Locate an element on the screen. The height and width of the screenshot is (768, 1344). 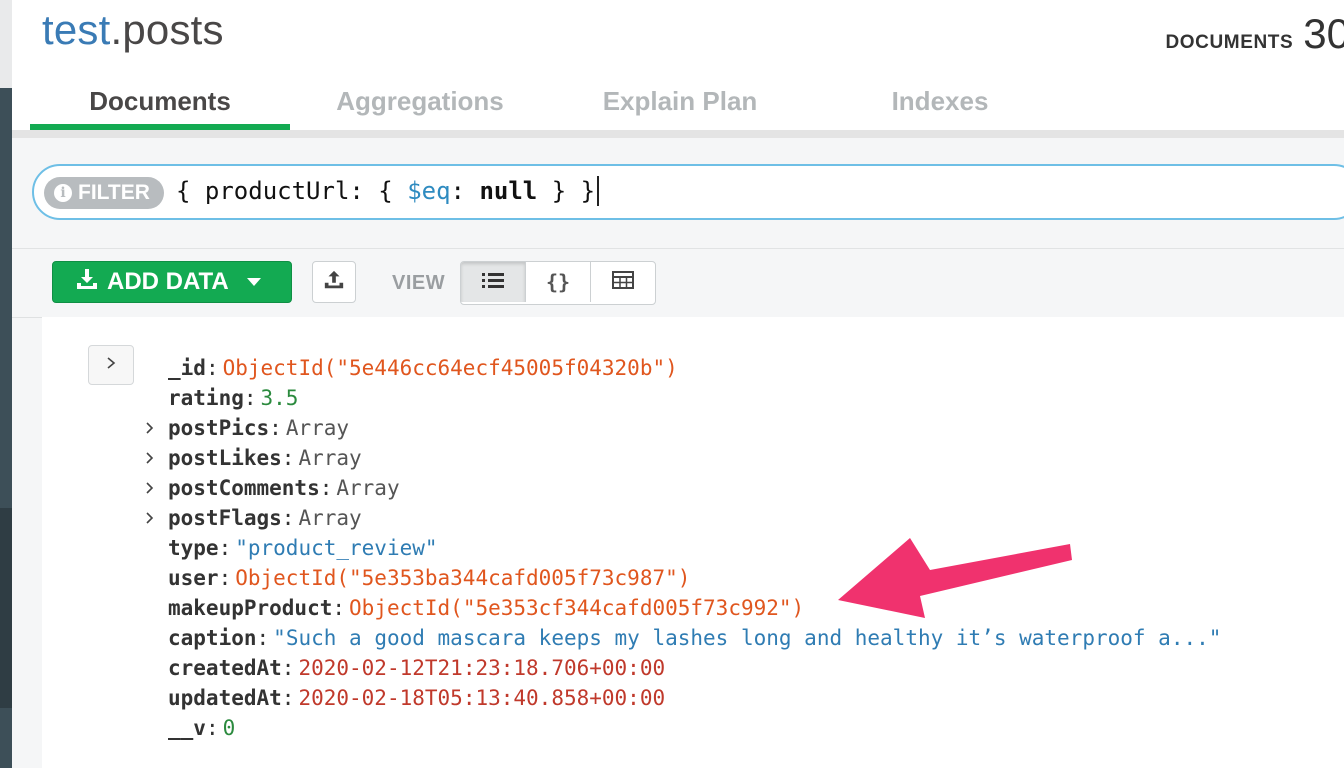
field-key: makeupProduct is located at coordinates (250, 608).